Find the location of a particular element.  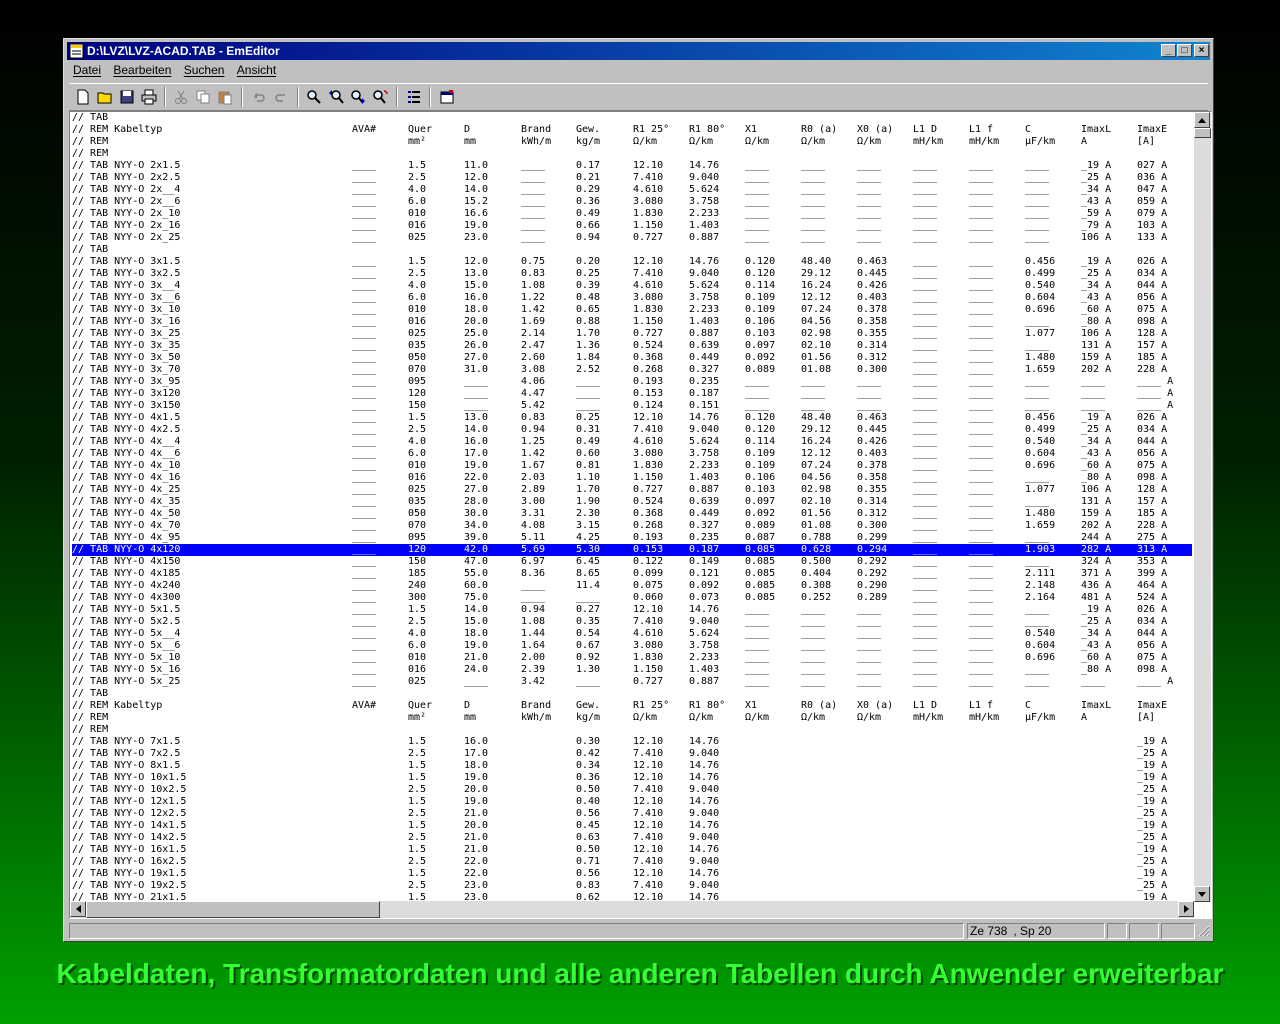

scroll-left-button is located at coordinates (78, 909).